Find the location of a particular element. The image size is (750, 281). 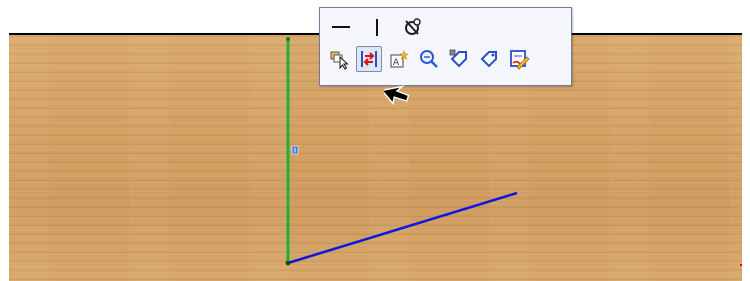

fix-anchor-icon is located at coordinates (413, 27).